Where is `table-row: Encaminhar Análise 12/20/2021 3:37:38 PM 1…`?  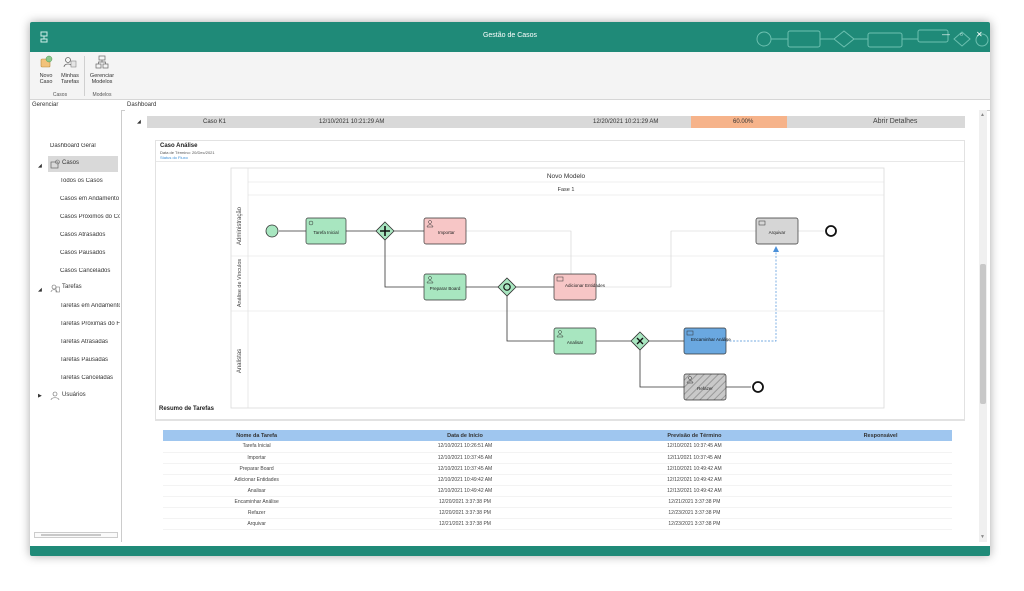 table-row: Encaminhar Análise 12/20/2021 3:37:38 PM 1… is located at coordinates (557, 502).